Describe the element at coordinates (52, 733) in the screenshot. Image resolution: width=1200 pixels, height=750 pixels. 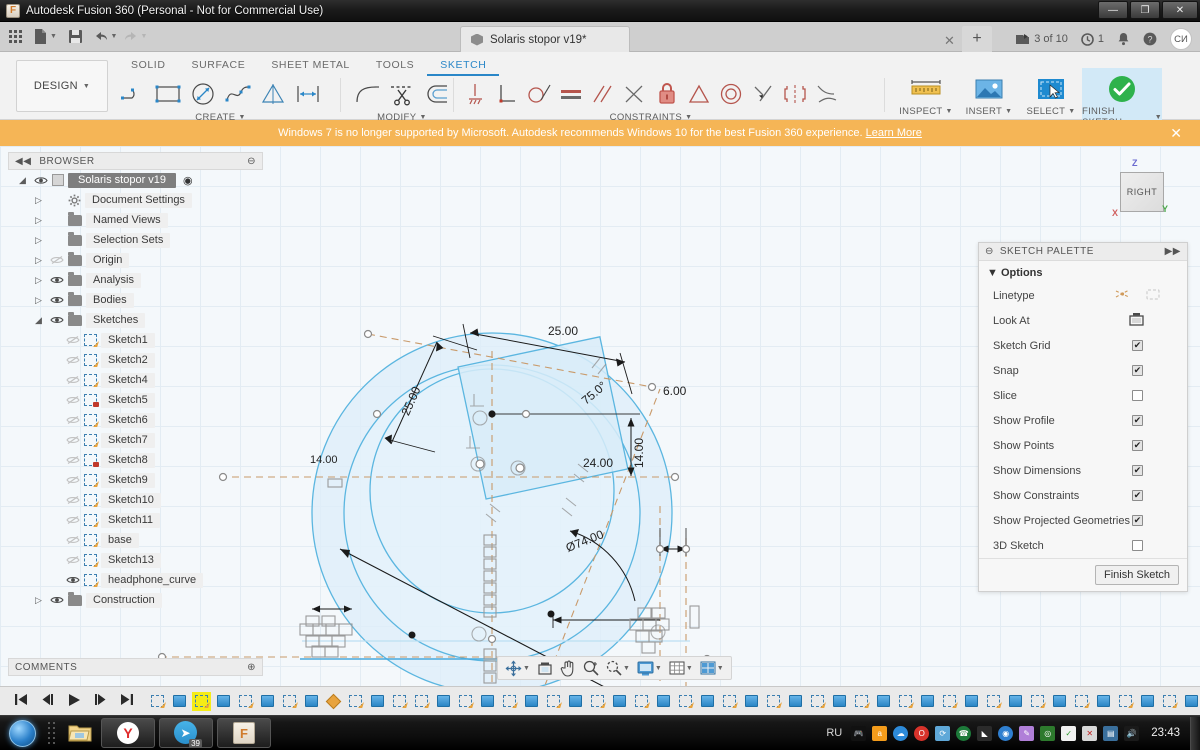
I see `taskbar-grip` at that location.